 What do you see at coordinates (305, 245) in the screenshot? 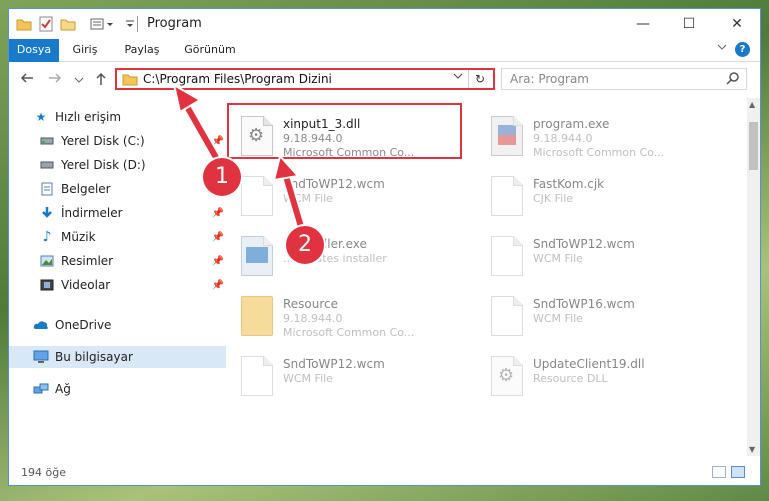
I see `step-badge-2: 2` at bounding box center [305, 245].